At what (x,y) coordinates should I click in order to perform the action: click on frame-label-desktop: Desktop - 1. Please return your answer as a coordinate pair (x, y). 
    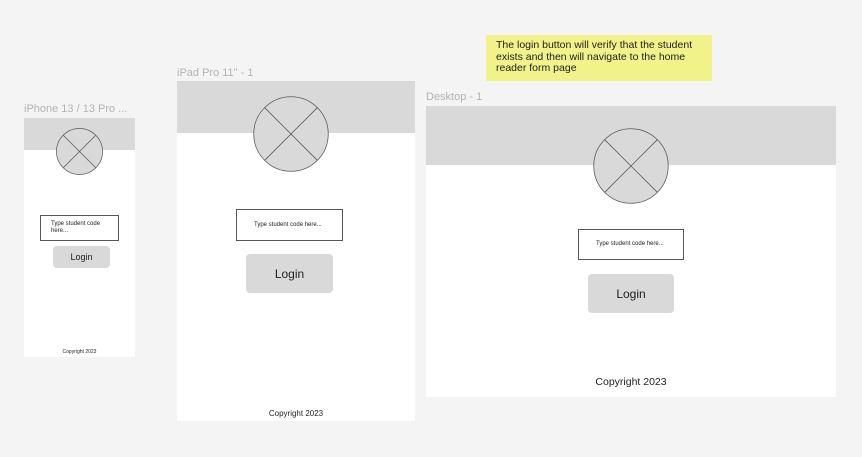
    Looking at the image, I should click on (501, 97).